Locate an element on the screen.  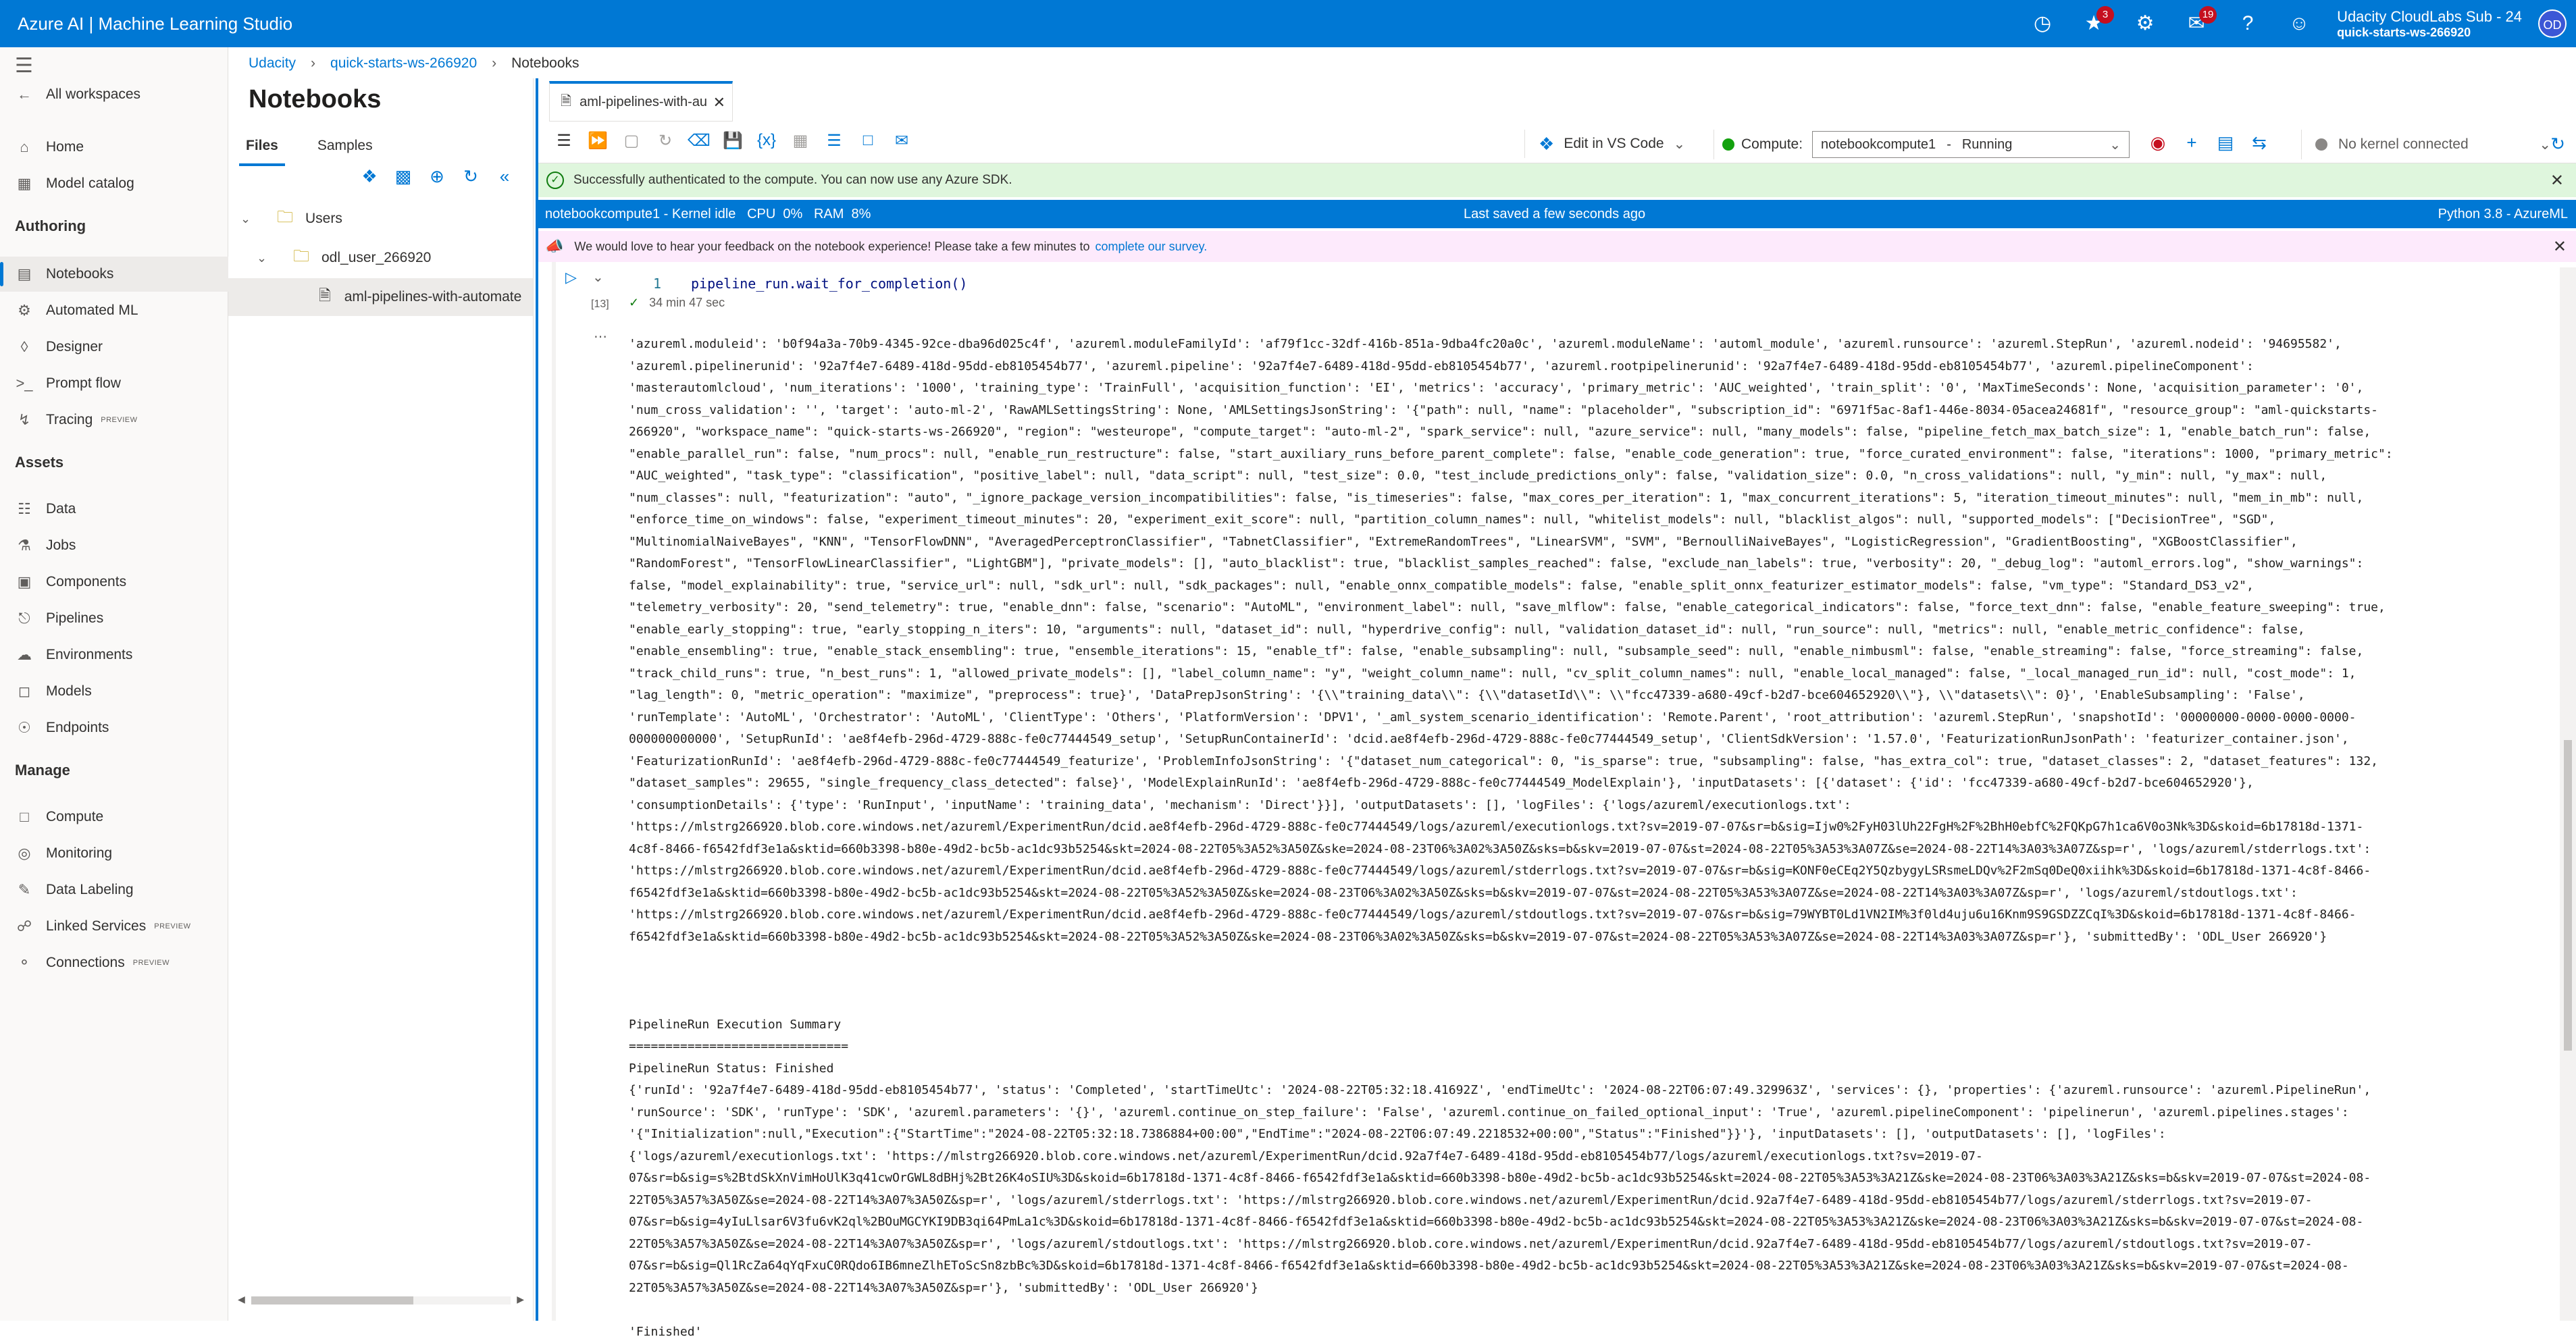
nav-endpoints: ☉ Endpoints is located at coordinates (114, 727).